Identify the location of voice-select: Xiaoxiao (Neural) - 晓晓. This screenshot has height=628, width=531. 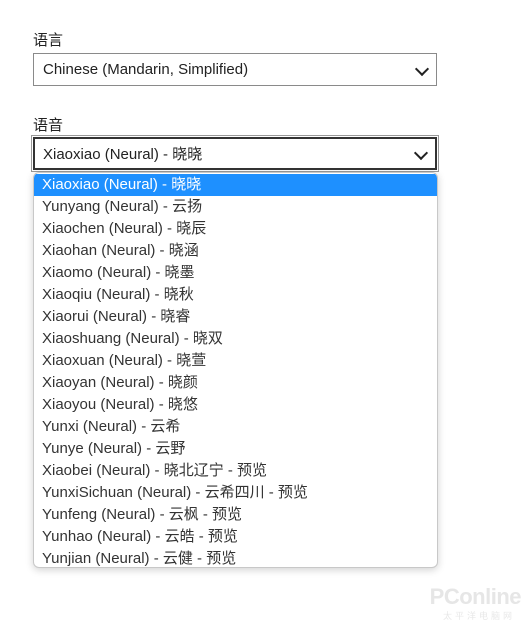
(235, 153).